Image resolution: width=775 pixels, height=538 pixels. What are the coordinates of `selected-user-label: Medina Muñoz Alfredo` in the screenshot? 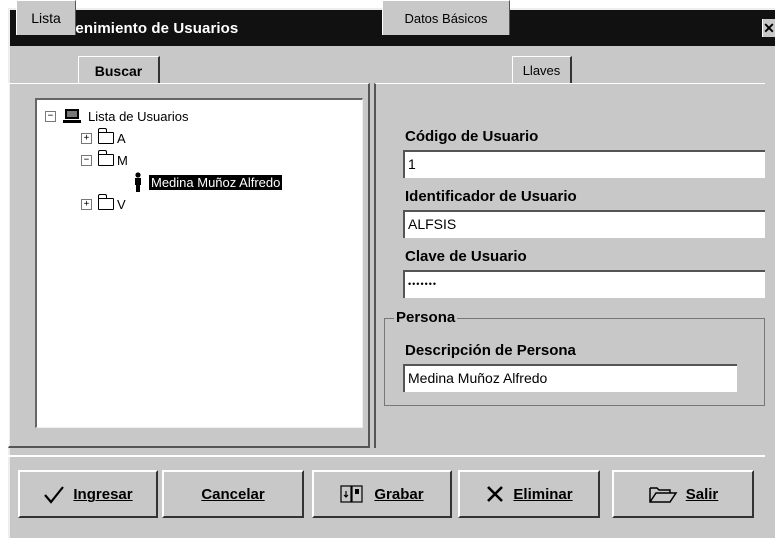 It's located at (216, 182).